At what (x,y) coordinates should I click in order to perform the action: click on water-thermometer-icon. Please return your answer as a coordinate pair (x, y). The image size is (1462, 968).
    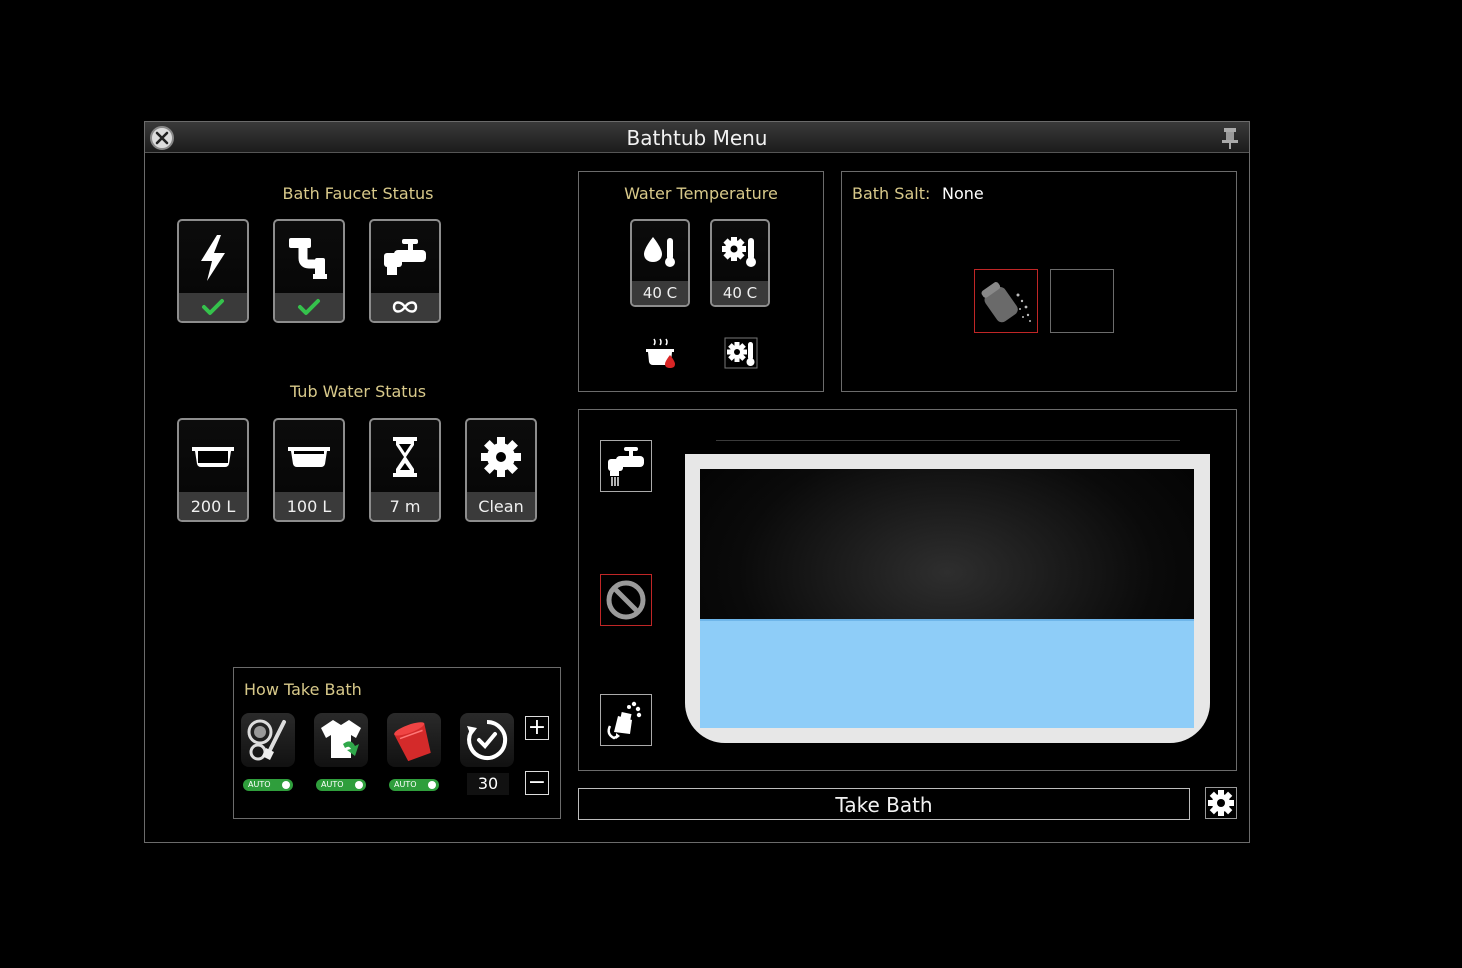
    Looking at the image, I should click on (659, 252).